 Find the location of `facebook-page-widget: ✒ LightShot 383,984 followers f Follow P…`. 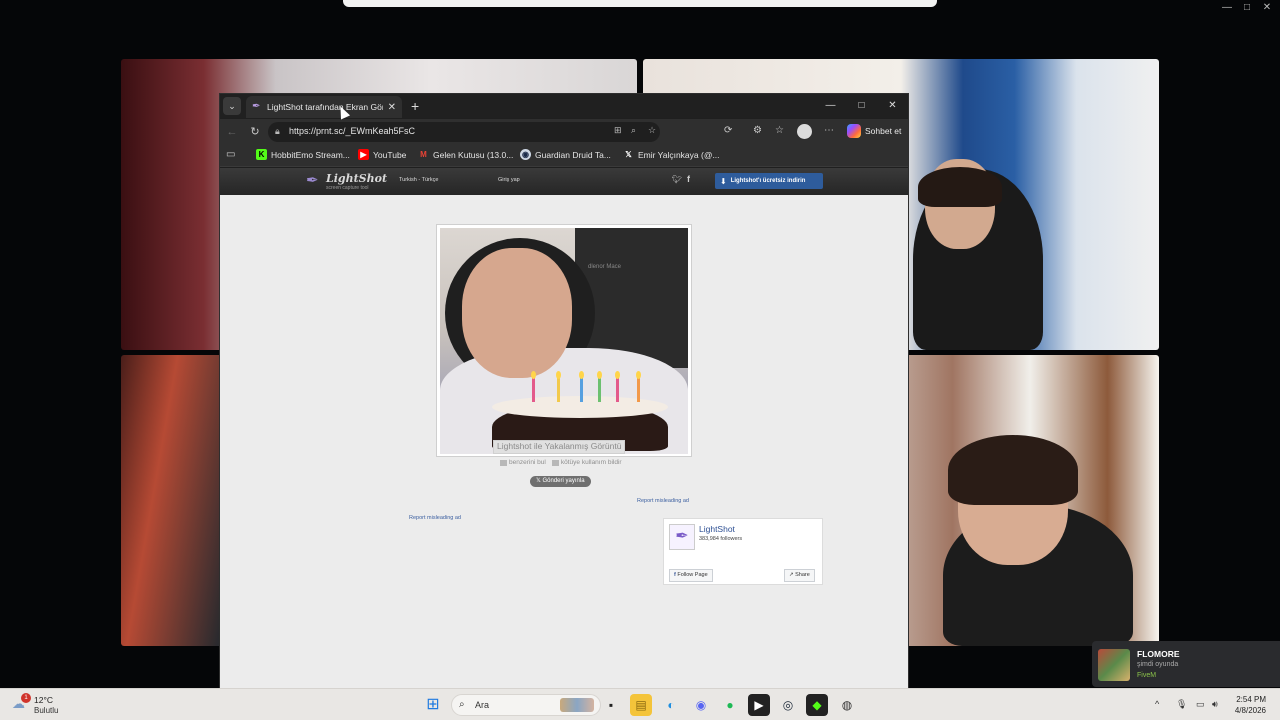

facebook-page-widget: ✒ LightShot 383,984 followers f Follow P… is located at coordinates (743, 551).